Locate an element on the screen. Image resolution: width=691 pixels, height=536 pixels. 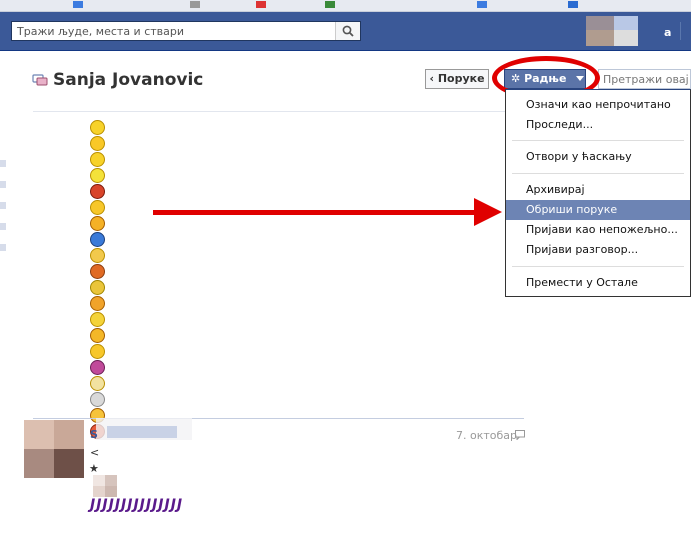
speech-bubble-icon is located at coordinates (520, 435).